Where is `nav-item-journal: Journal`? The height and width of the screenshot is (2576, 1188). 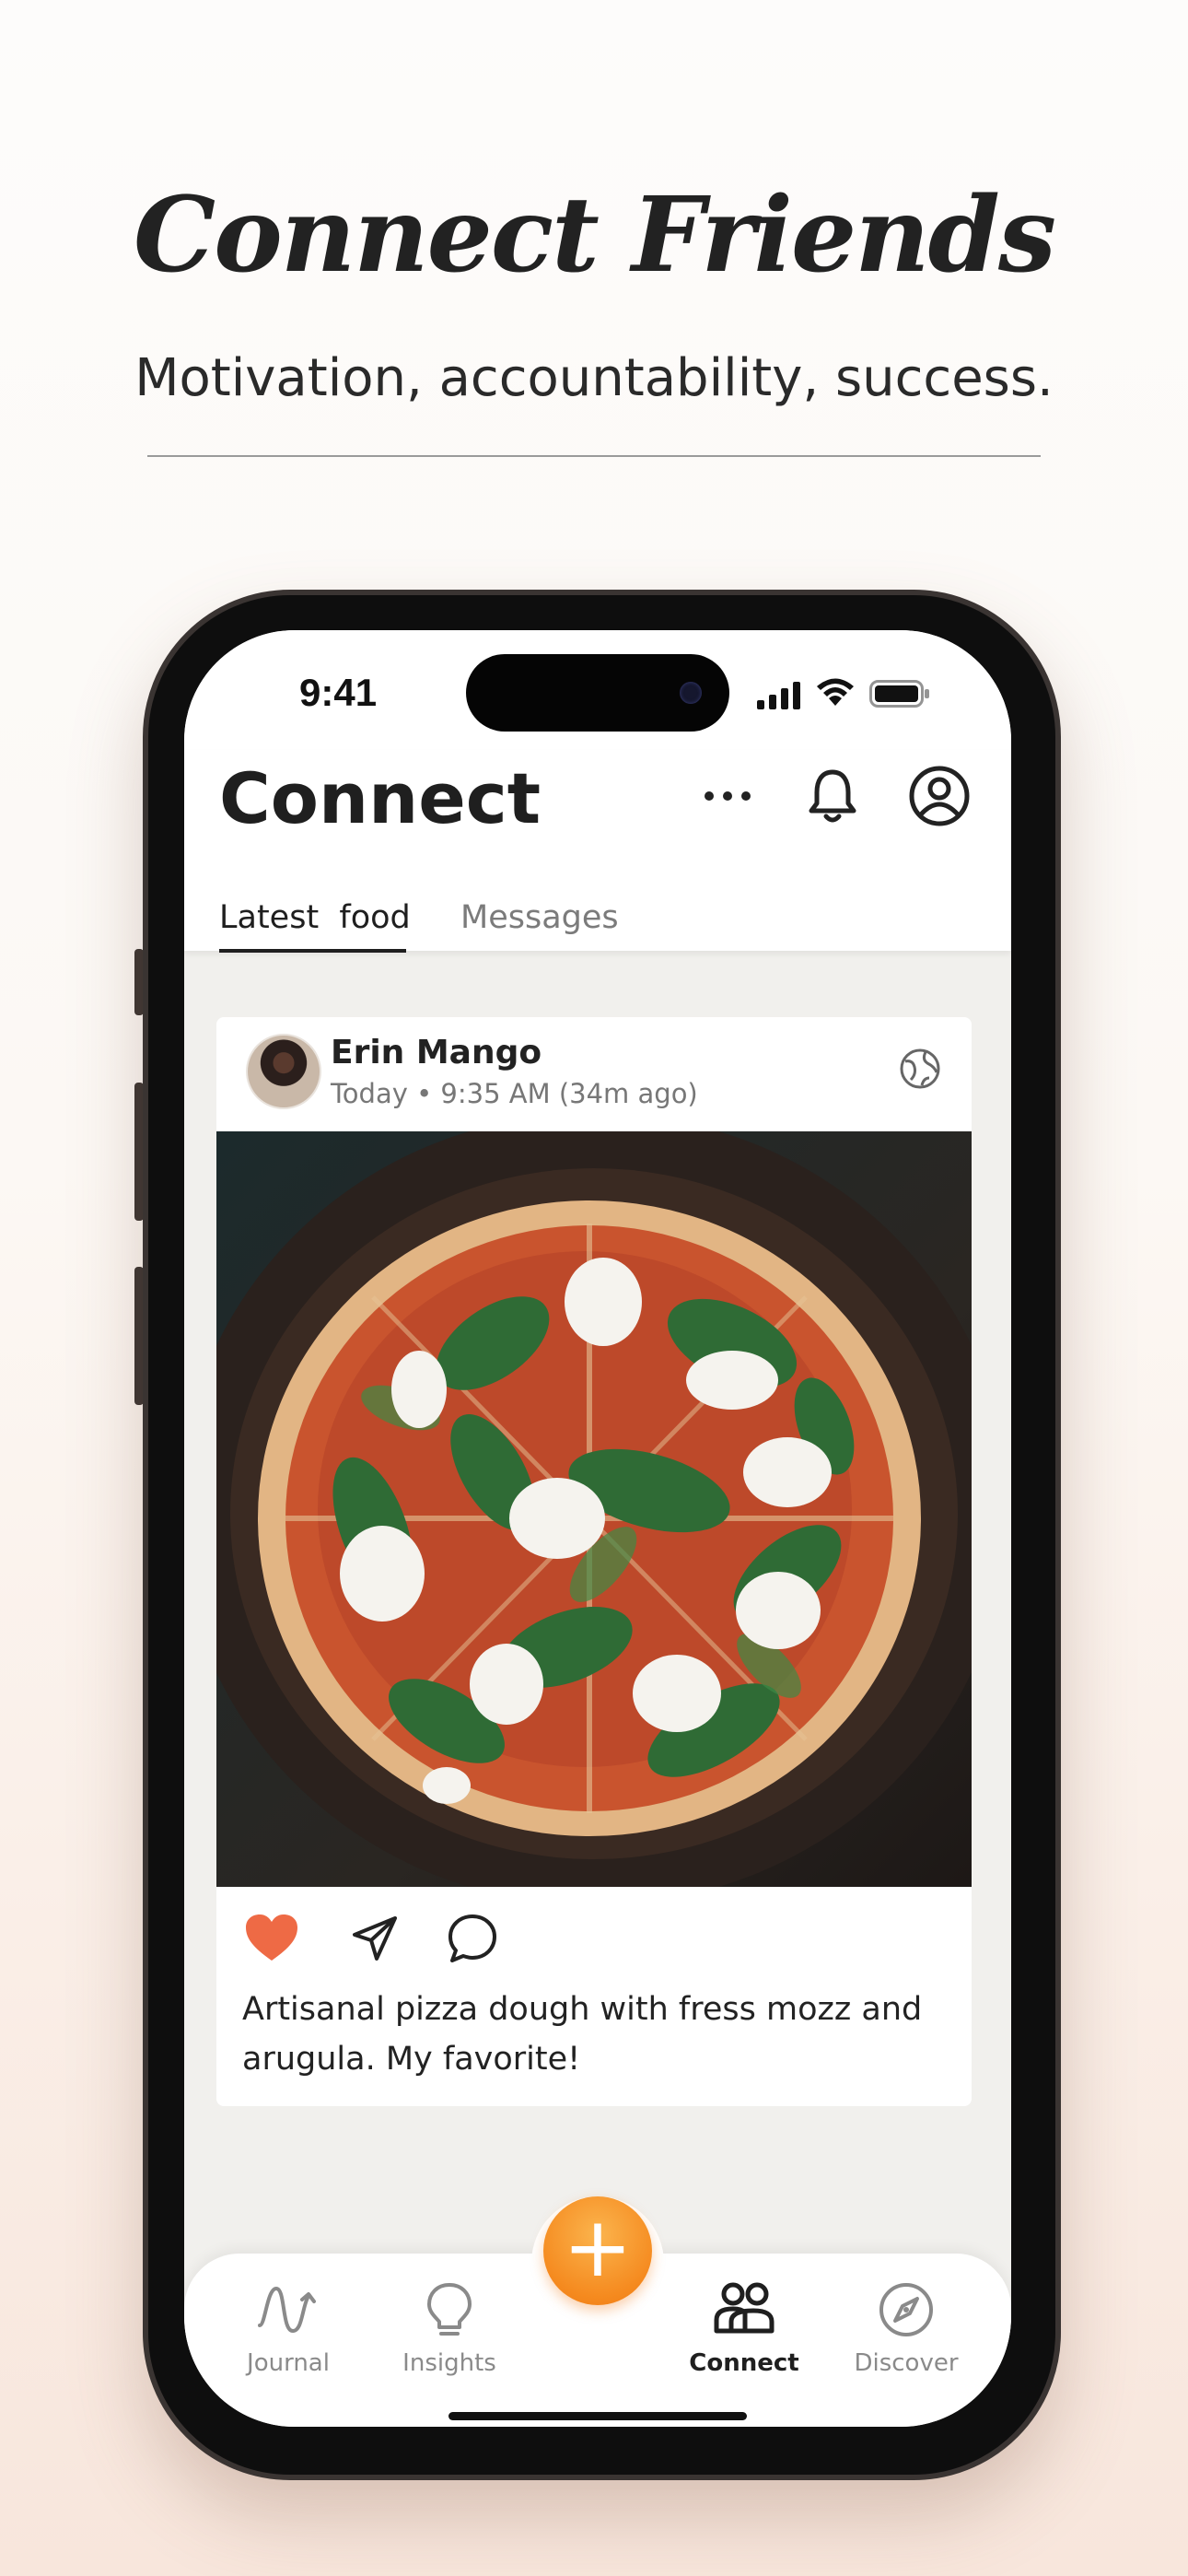
nav-item-journal: Journal is located at coordinates (288, 2329).